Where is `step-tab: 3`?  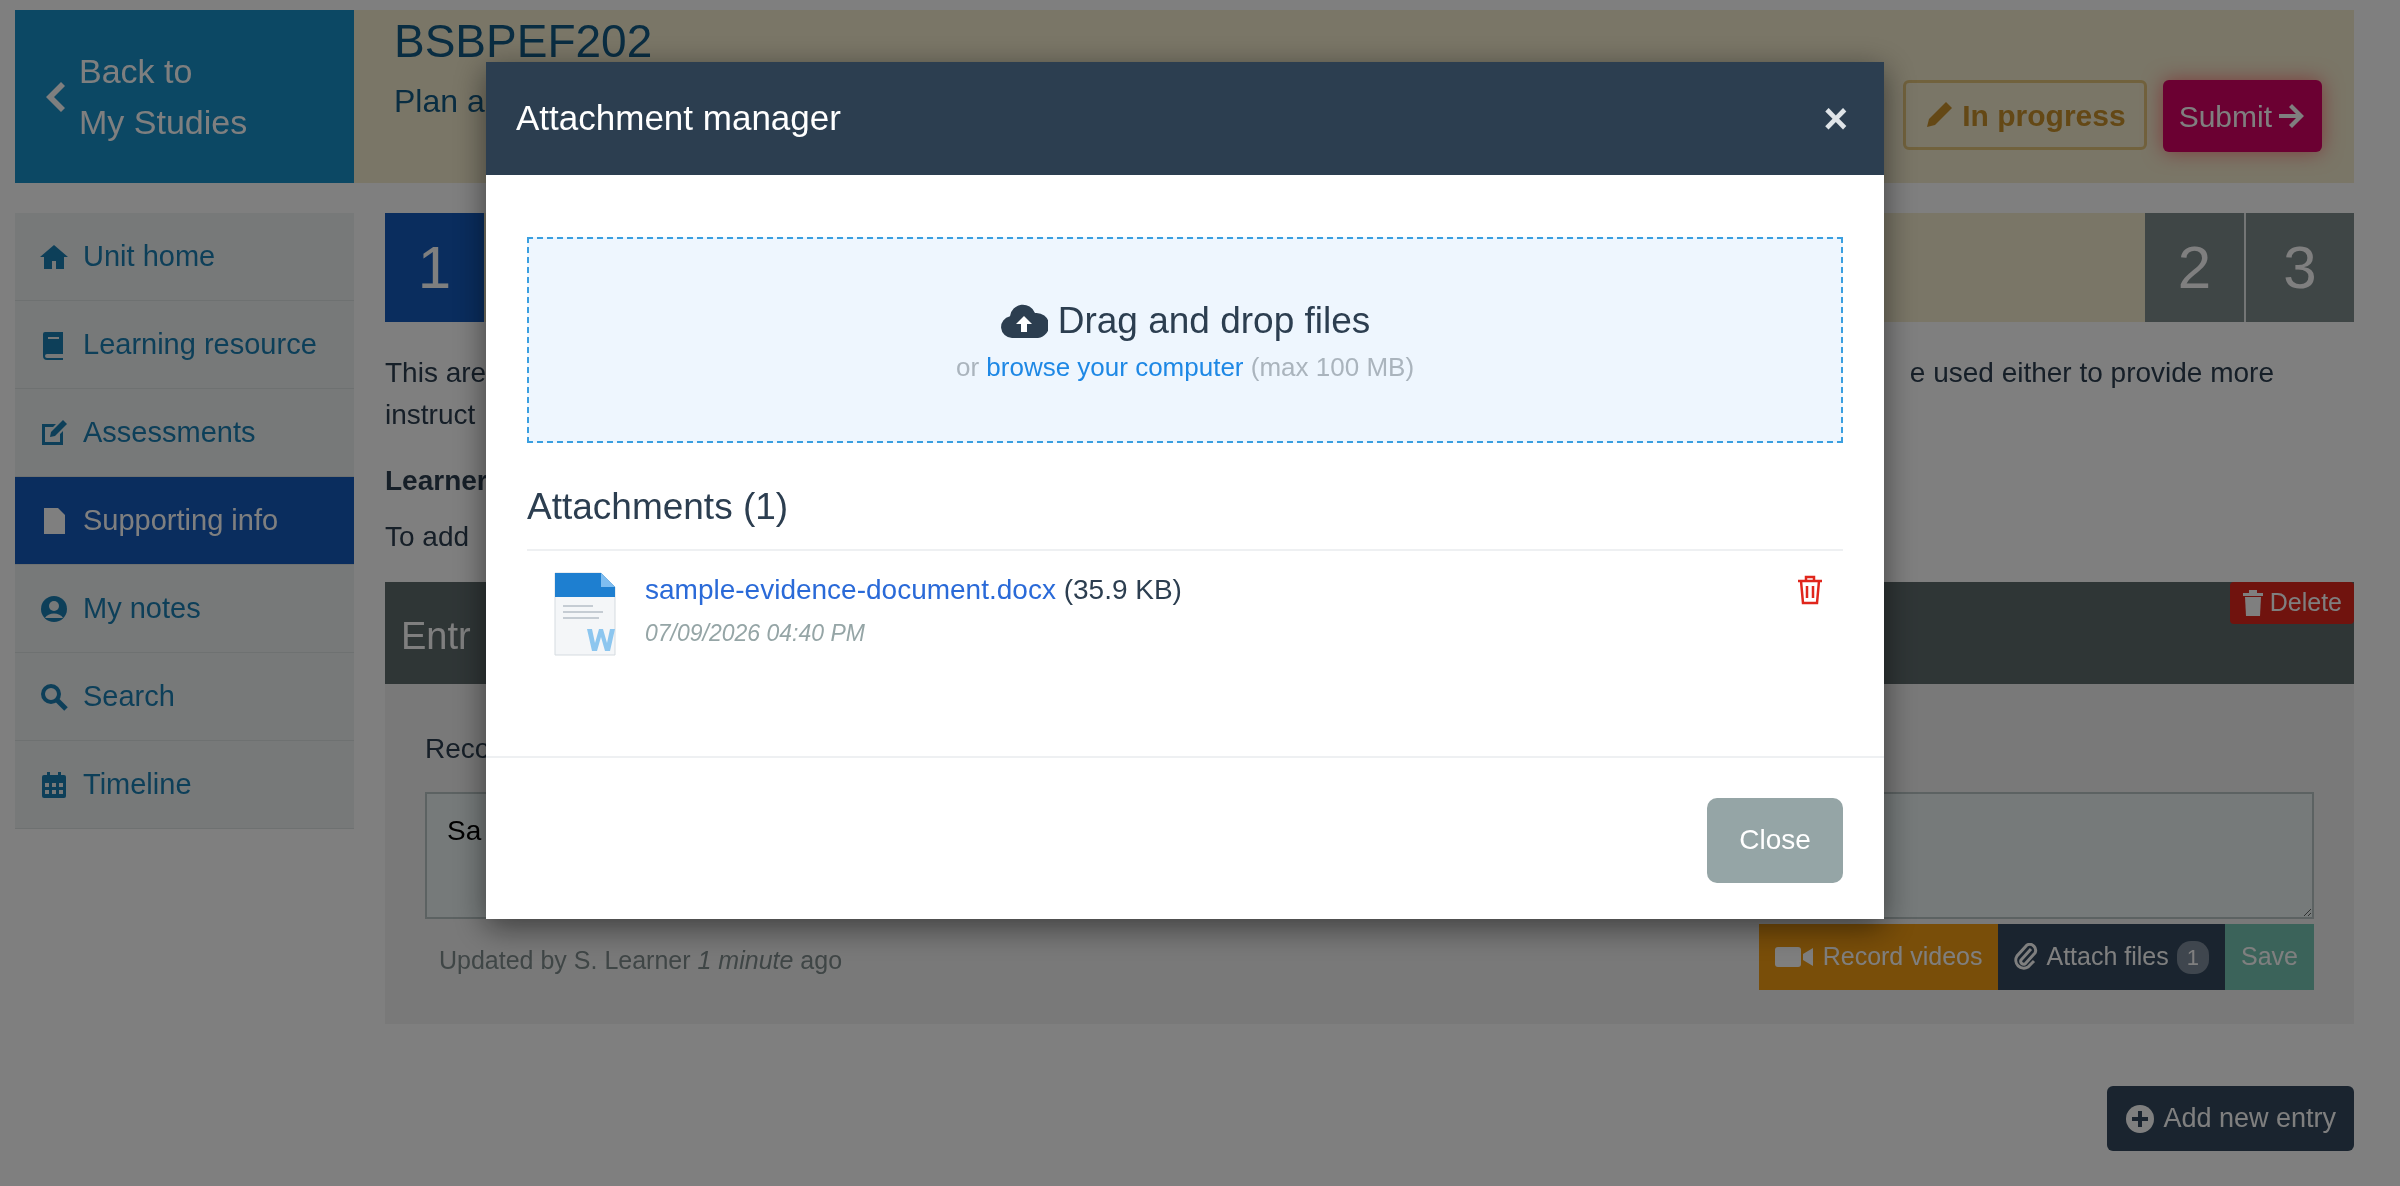
step-tab: 3 is located at coordinates (2299, 267).